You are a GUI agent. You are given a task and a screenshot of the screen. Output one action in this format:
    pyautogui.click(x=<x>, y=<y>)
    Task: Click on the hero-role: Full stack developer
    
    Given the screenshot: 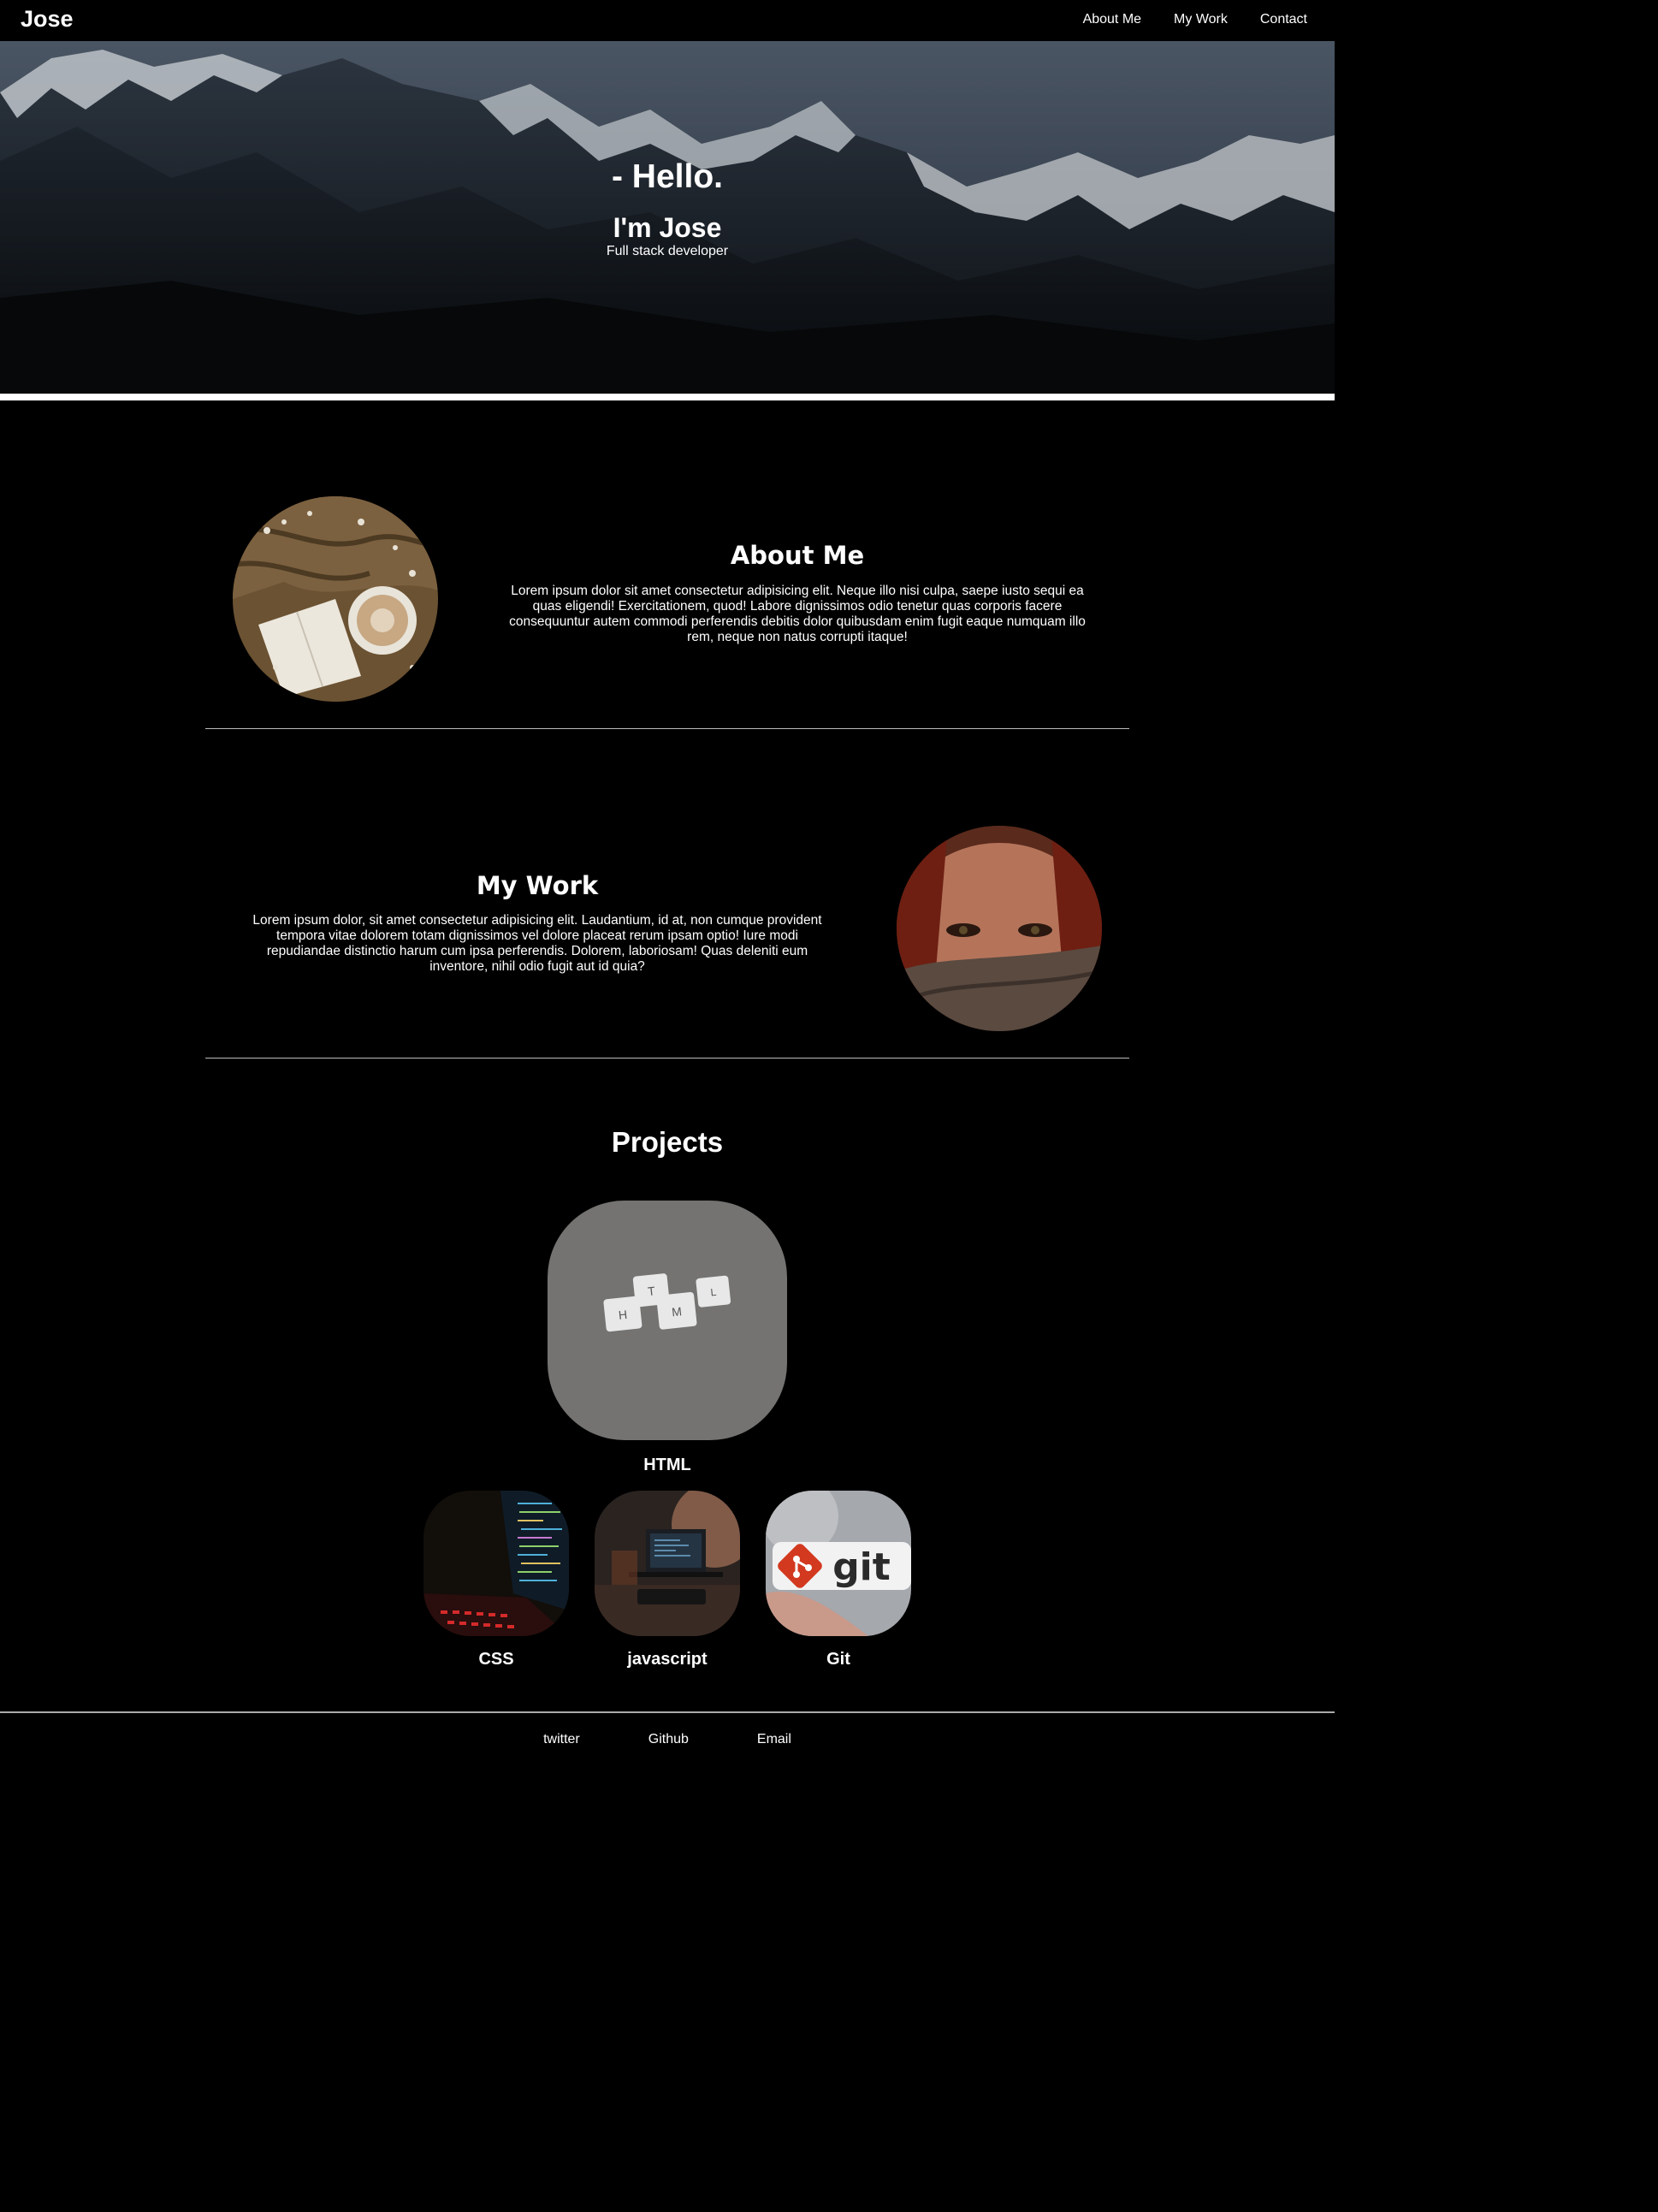 What is the action you would take?
    pyautogui.click(x=667, y=251)
    